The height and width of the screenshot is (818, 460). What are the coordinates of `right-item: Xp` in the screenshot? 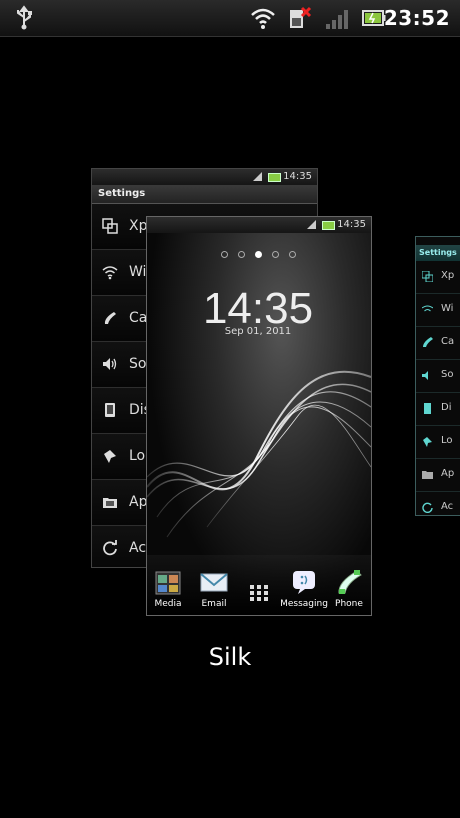 It's located at (438, 277).